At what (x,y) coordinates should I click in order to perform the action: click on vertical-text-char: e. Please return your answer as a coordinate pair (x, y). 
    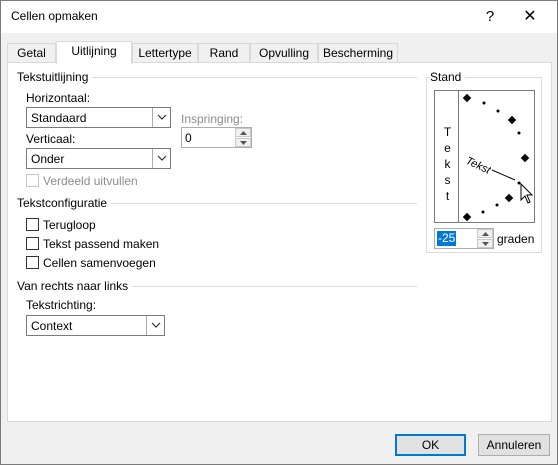
    Looking at the image, I should click on (447, 148).